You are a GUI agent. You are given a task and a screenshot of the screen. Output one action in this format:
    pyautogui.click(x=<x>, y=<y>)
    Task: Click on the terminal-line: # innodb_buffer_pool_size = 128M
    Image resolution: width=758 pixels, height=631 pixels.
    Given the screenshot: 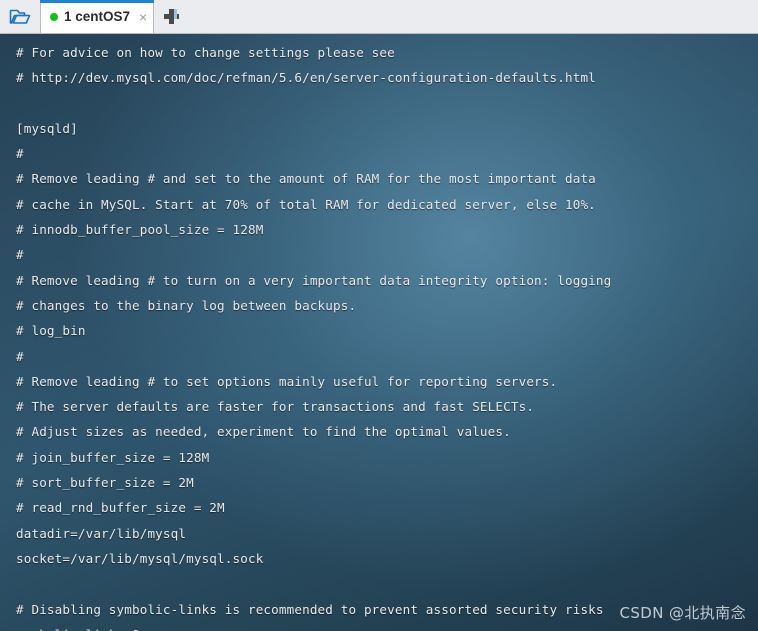 What is the action you would take?
    pyautogui.click(x=140, y=230)
    